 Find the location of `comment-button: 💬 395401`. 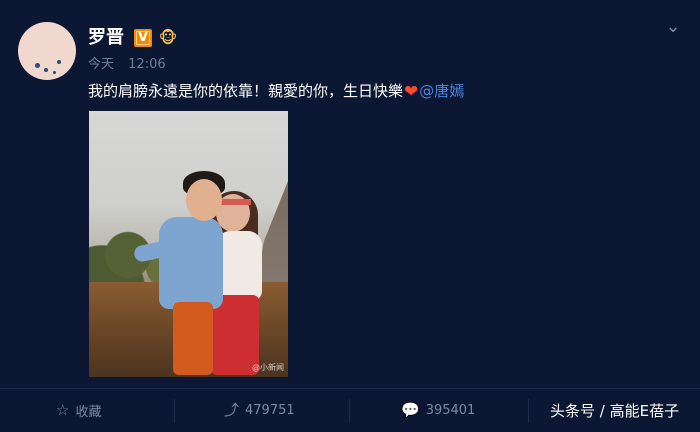

comment-button: 💬 395401 is located at coordinates (438, 410).